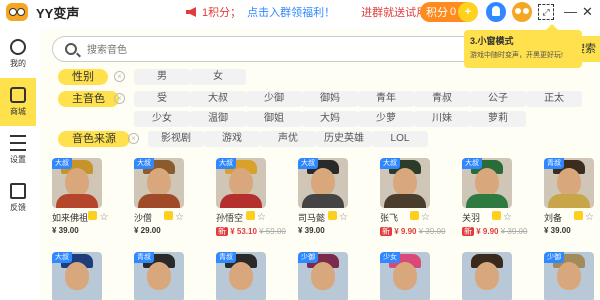  I want to click on filter-option: 声优, so click(288, 139).